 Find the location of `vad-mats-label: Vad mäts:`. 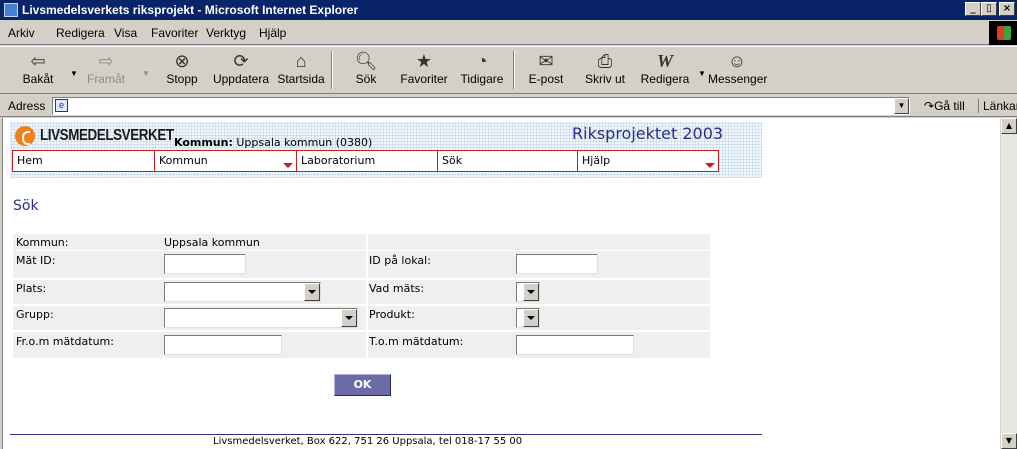

vad-mats-label: Vad mäts: is located at coordinates (397, 288).